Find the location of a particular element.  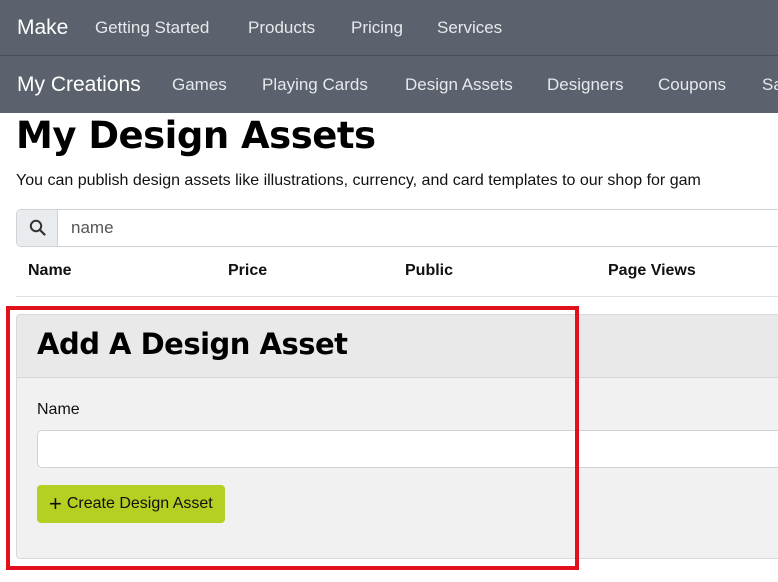

search-button is located at coordinates (37, 228).